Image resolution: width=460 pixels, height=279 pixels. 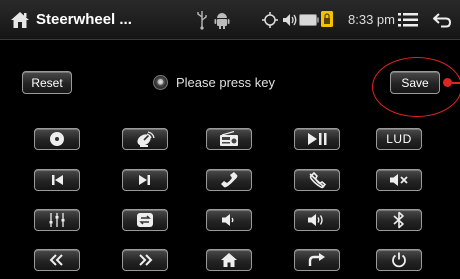 I want to click on play-pause-icon, so click(x=317, y=139).